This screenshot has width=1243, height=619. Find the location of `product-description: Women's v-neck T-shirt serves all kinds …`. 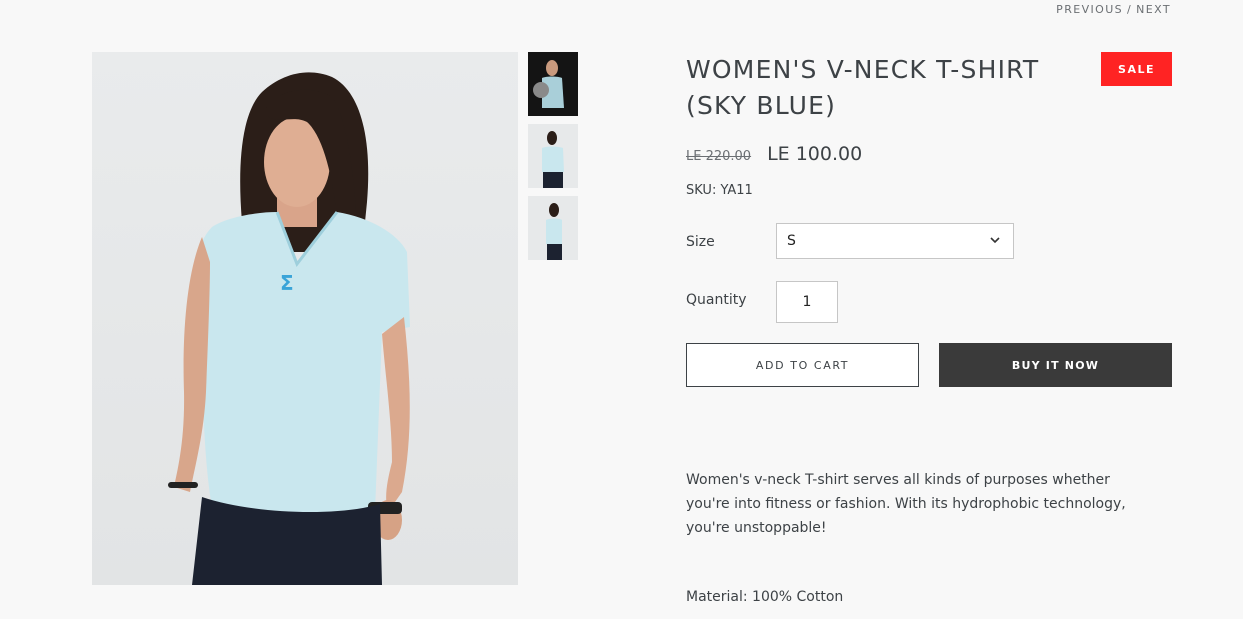

product-description: Women's v-neck T-shirt serves all kinds … is located at coordinates (906, 504).